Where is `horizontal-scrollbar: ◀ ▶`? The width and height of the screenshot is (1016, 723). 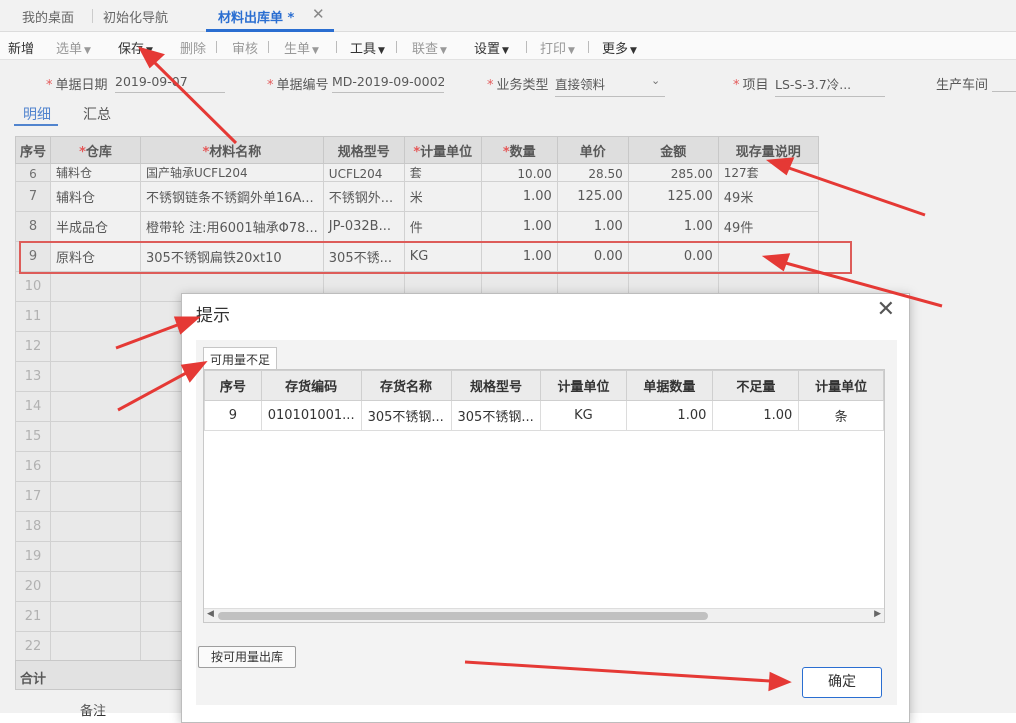
horizontal-scrollbar: ◀ ▶ is located at coordinates (544, 615).